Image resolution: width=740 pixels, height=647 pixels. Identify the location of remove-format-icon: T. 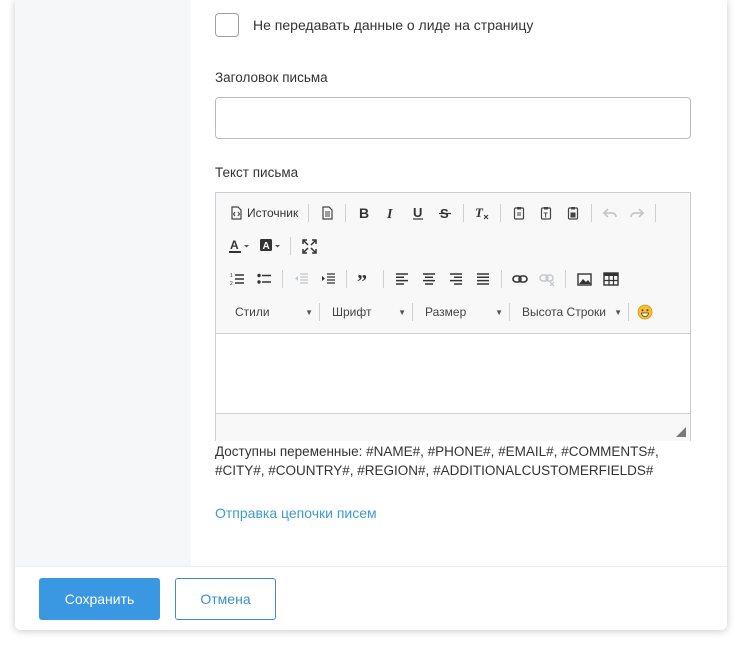
(482, 213).